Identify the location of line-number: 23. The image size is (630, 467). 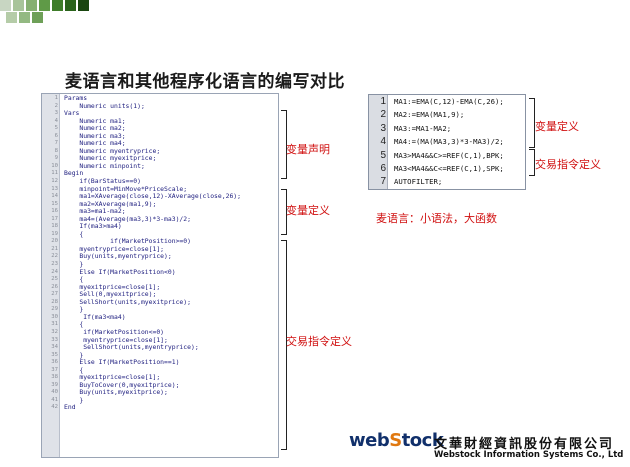
(54, 264).